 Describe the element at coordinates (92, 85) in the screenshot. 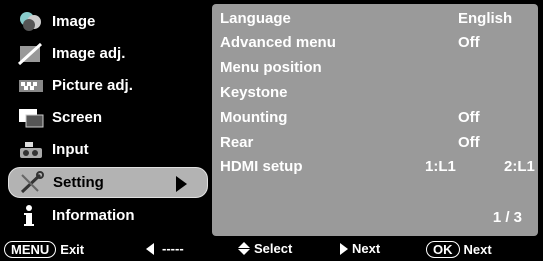

I see `menu-item-label: Picture adj.` at that location.